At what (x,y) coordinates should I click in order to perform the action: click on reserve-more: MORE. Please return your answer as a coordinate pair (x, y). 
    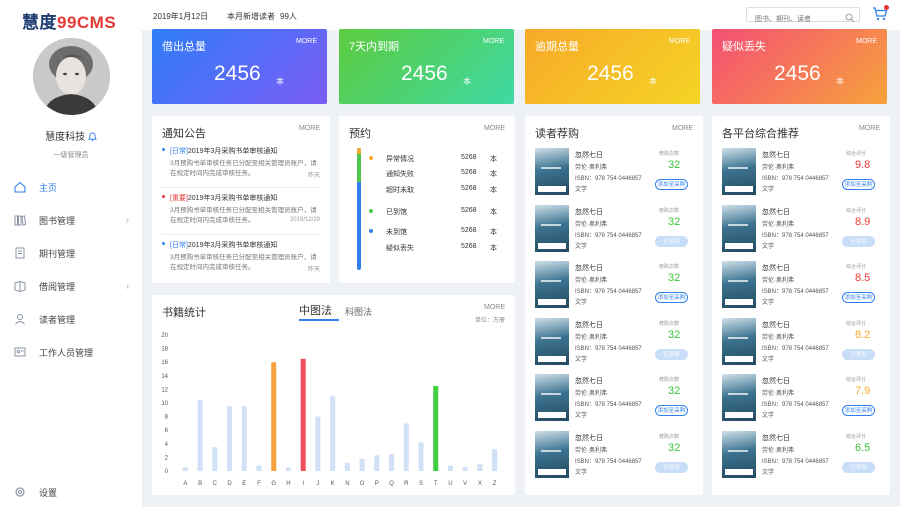
    Looking at the image, I should click on (494, 128).